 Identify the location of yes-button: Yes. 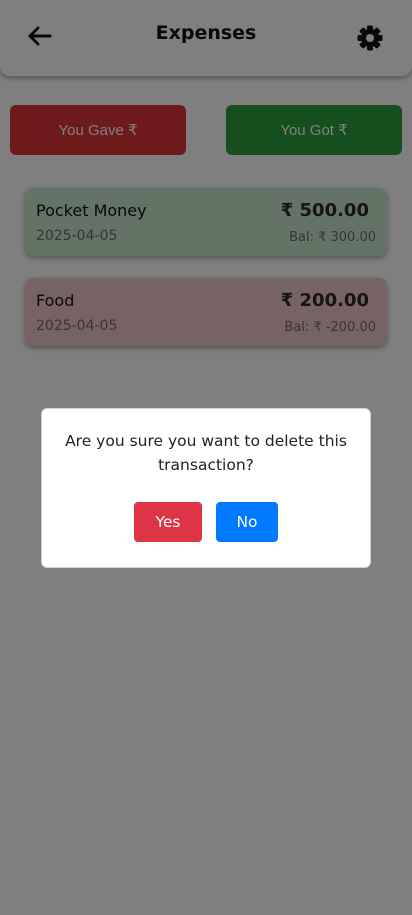
(168, 522).